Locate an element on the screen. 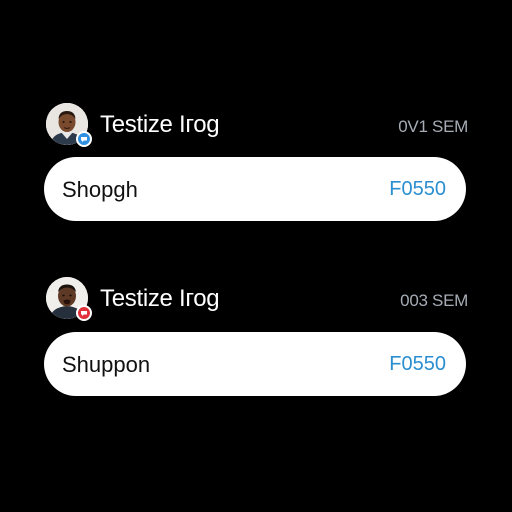  message-header: Testize Ігоg 0V1 SEM is located at coordinates (257, 125).